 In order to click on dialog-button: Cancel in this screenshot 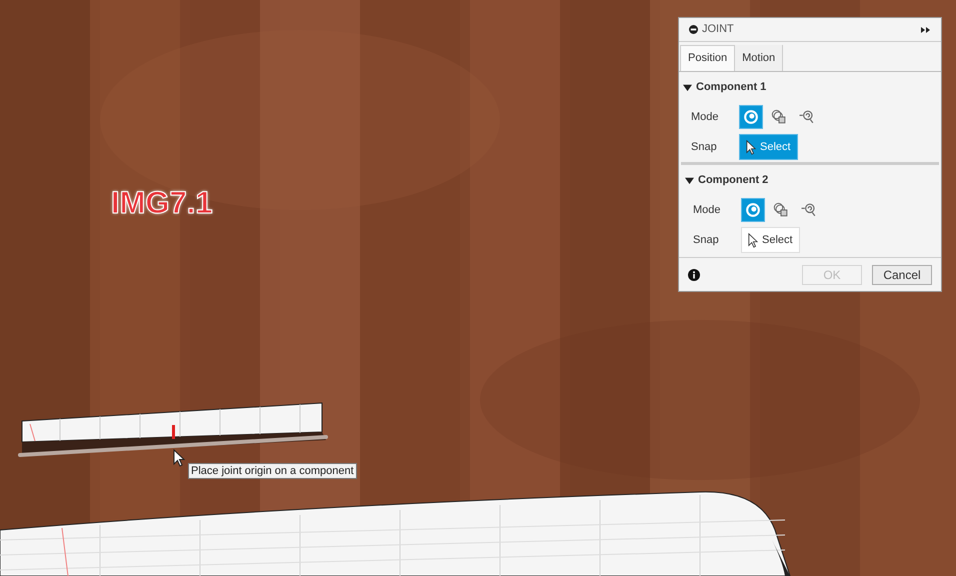, I will do `click(902, 274)`.